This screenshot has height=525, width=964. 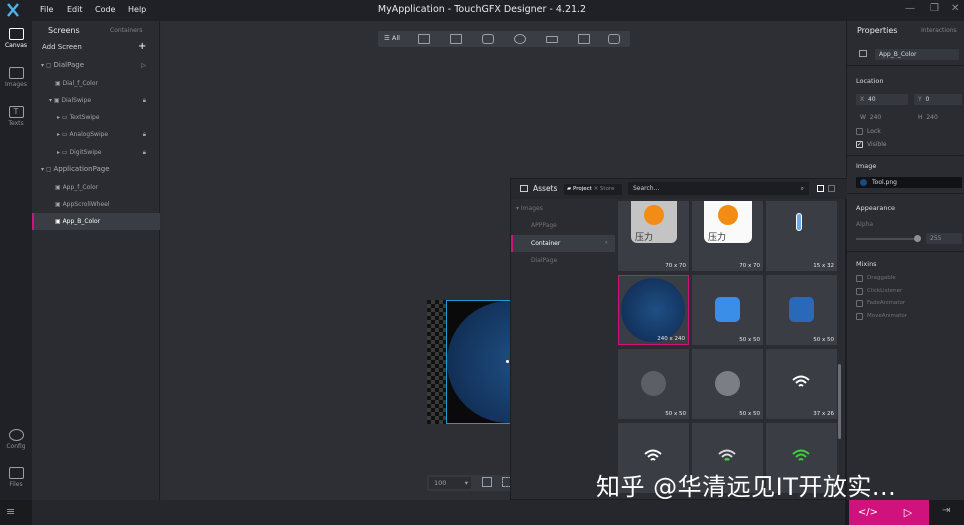 I want to click on folder-container: Container, so click(x=546, y=243).